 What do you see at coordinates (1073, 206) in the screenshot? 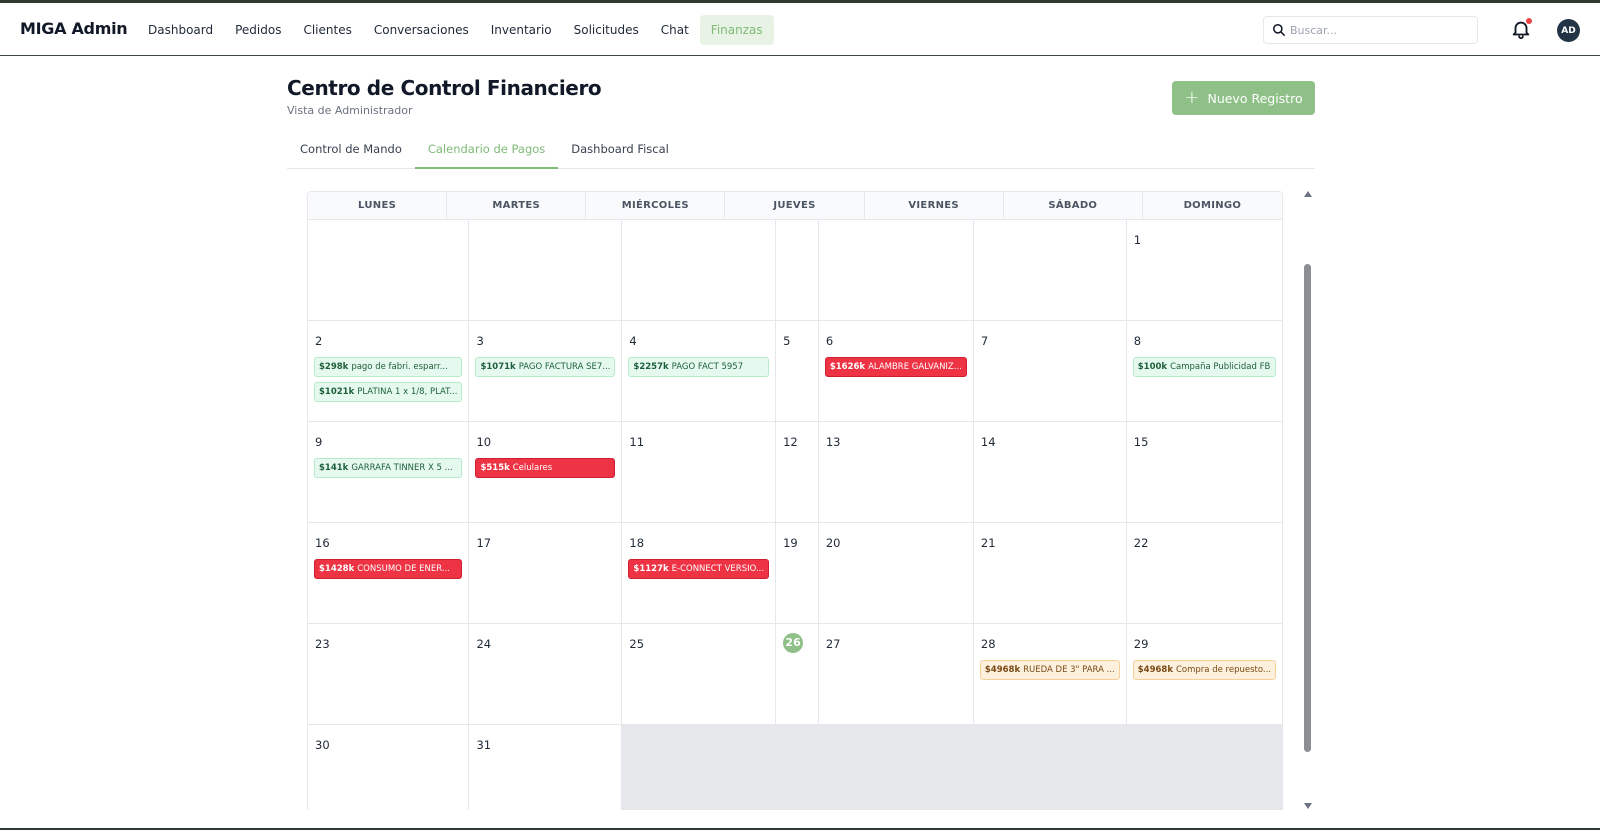
I see `weekday-label: SÁBADO` at bounding box center [1073, 206].